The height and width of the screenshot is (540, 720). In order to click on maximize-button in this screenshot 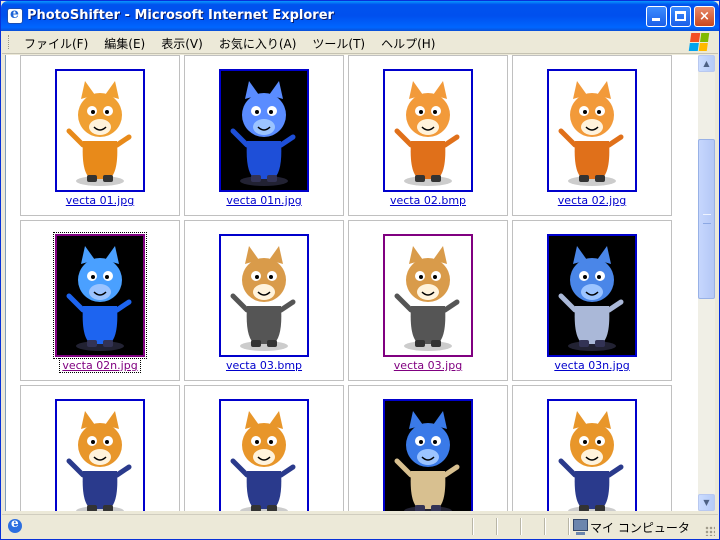, I will do `click(680, 16)`.